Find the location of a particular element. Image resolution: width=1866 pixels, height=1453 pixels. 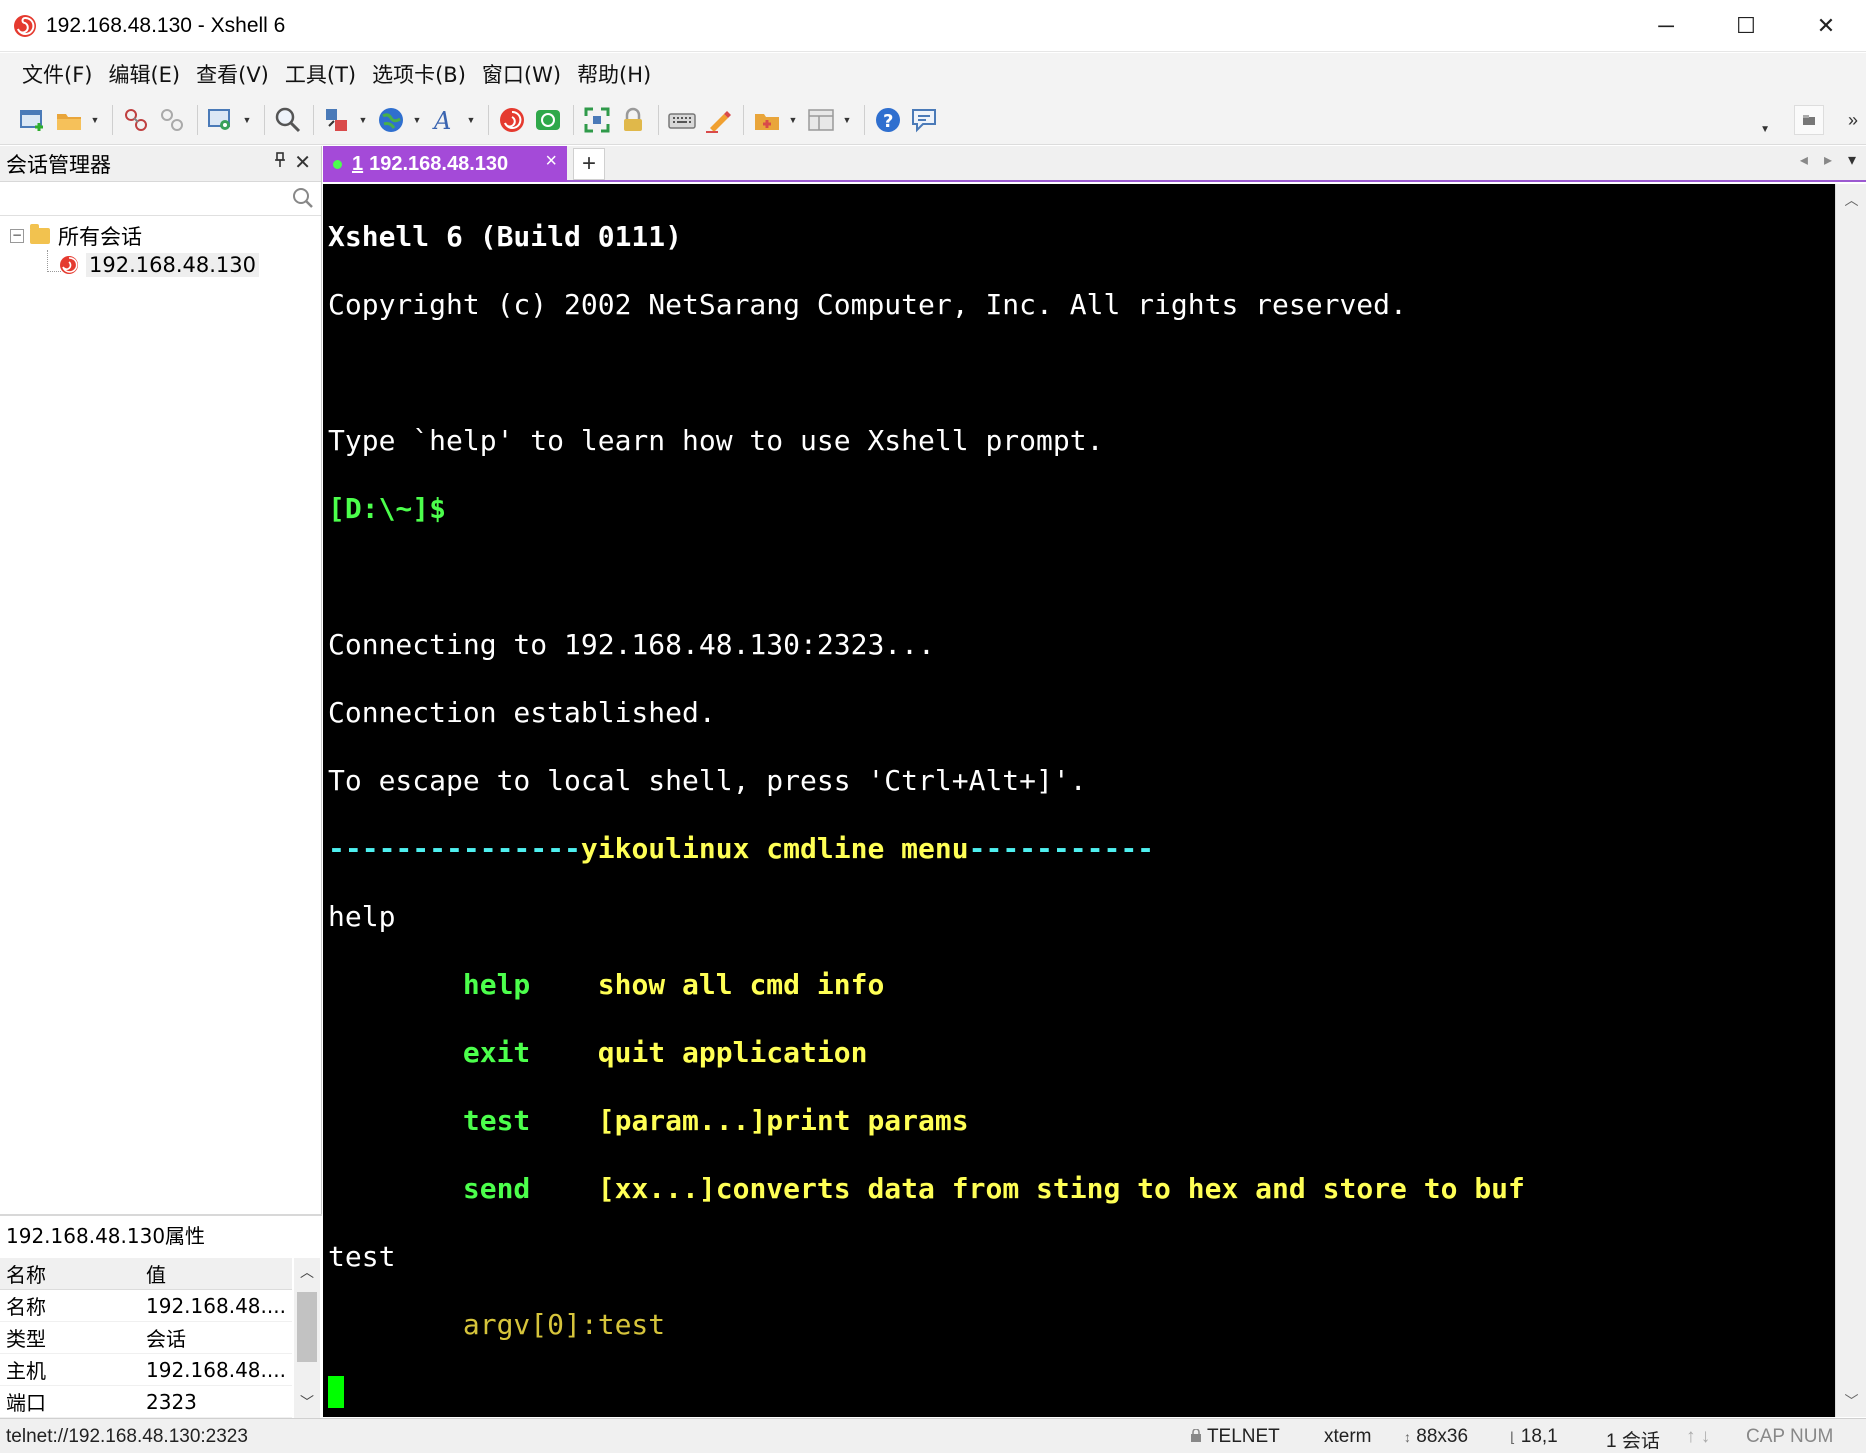

tab-navigation: ◂ ▸ ▾ is located at coordinates (1828, 160).